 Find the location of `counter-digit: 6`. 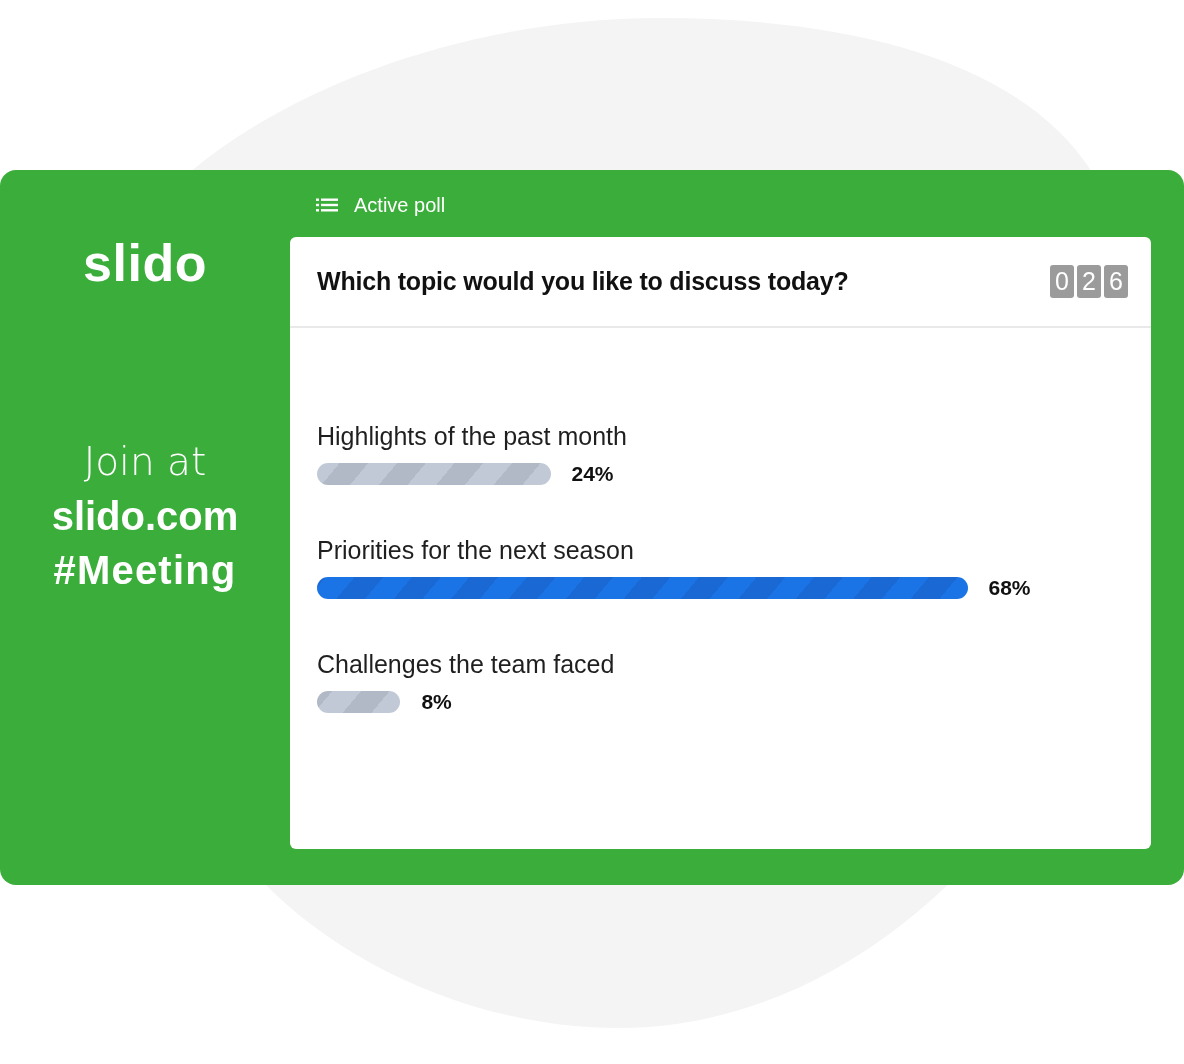

counter-digit: 6 is located at coordinates (1116, 281).